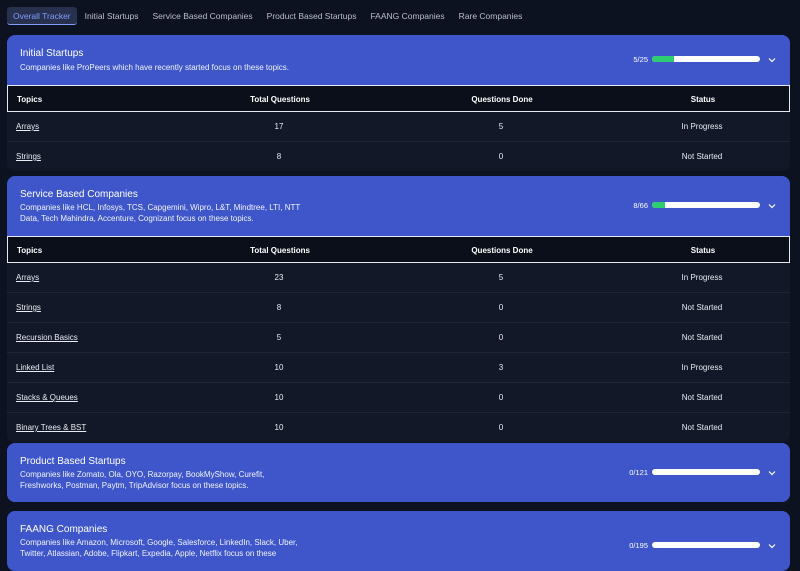 This screenshot has width=800, height=571. I want to click on progress-count: 8/66, so click(640, 205).